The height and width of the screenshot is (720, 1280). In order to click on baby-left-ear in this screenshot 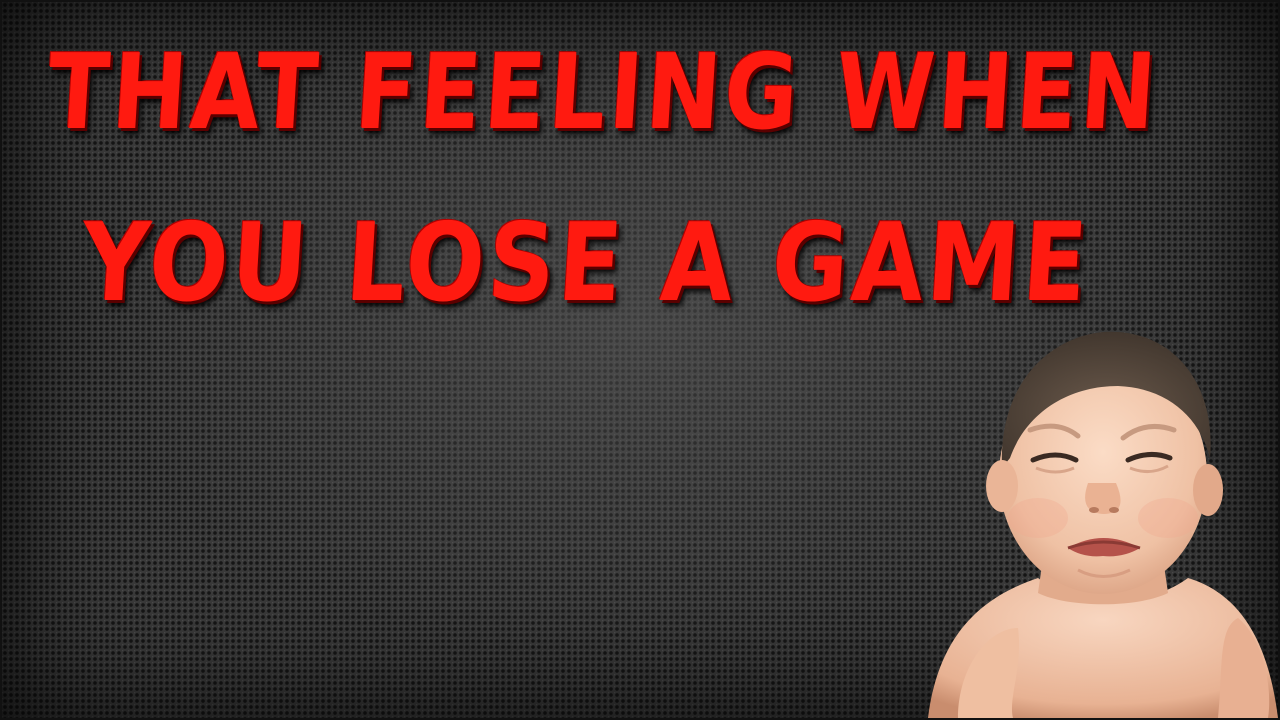, I will do `click(1002, 486)`.